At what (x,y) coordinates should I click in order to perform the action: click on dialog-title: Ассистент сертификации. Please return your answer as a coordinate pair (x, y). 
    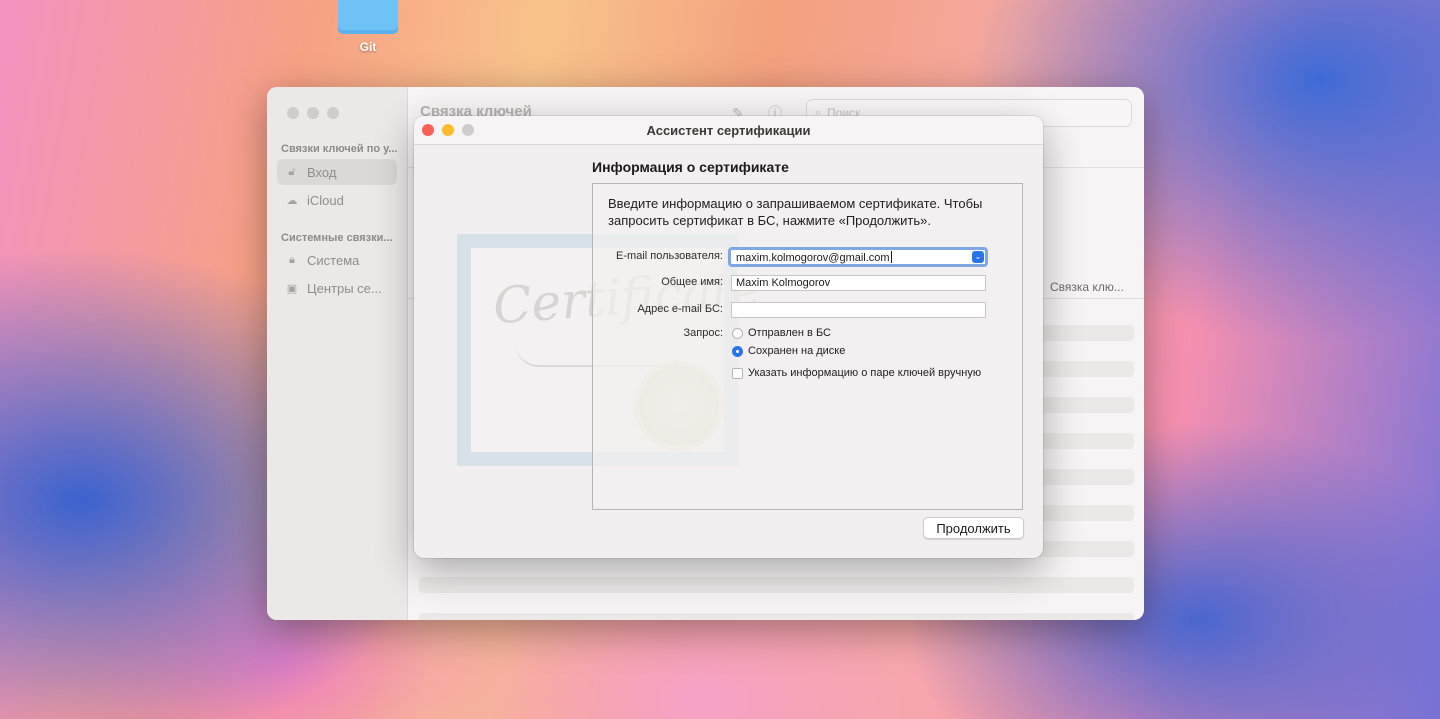
    Looking at the image, I should click on (728, 130).